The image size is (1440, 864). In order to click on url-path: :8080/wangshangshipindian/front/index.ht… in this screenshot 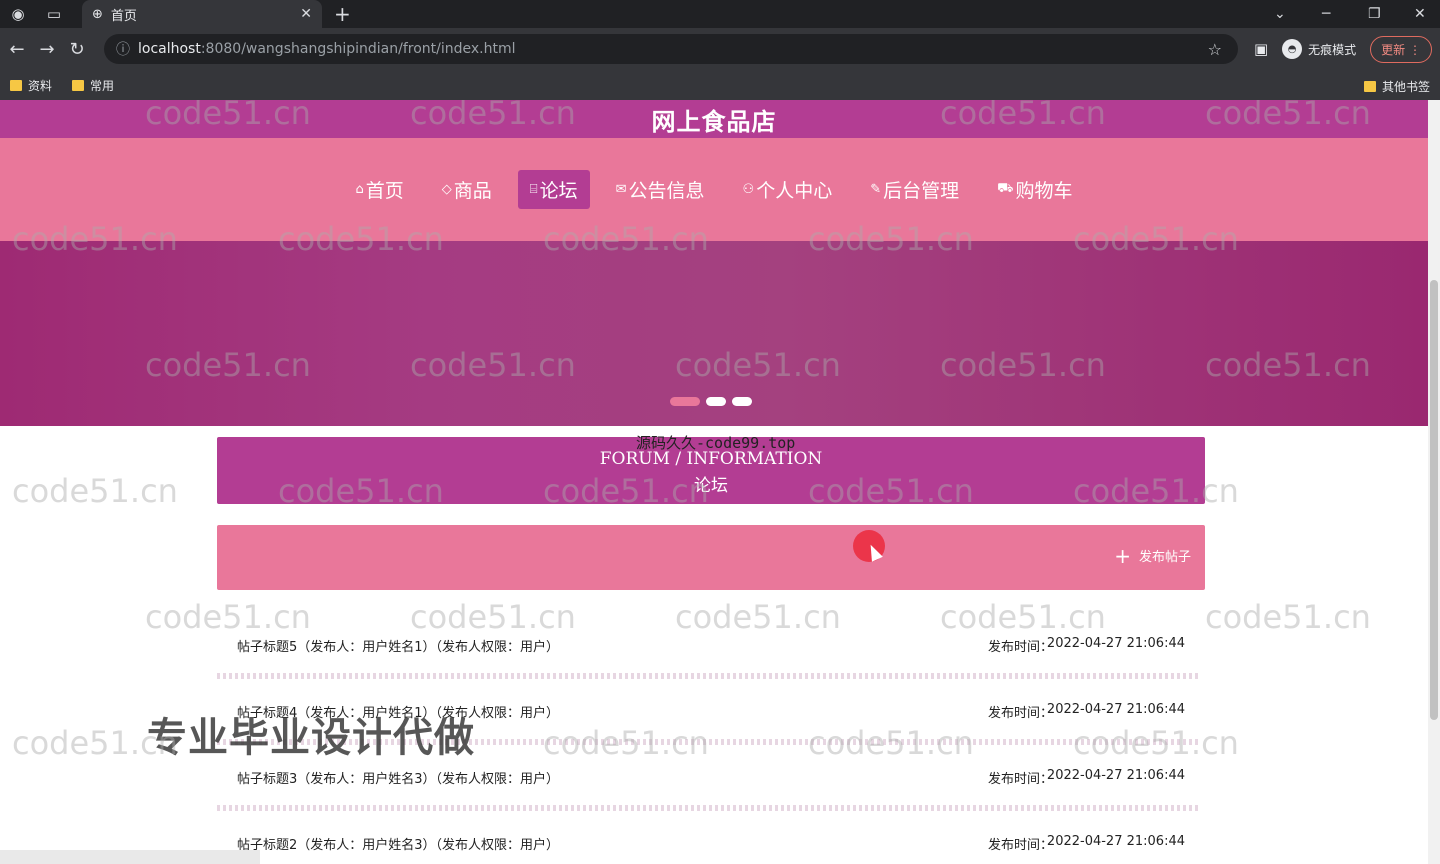, I will do `click(358, 49)`.